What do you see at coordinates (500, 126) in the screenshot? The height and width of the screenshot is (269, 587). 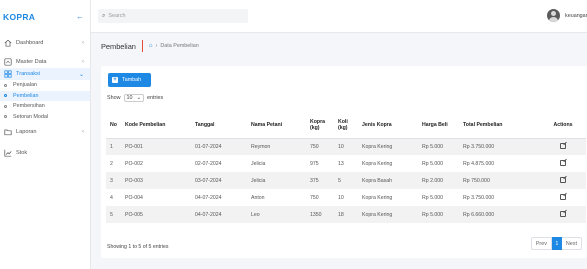 I see `column-header-total: Total Pembelian` at bounding box center [500, 126].